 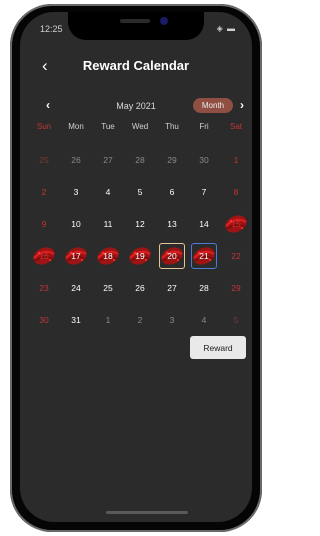 I want to click on calendar-day: 7, so click(x=204, y=192).